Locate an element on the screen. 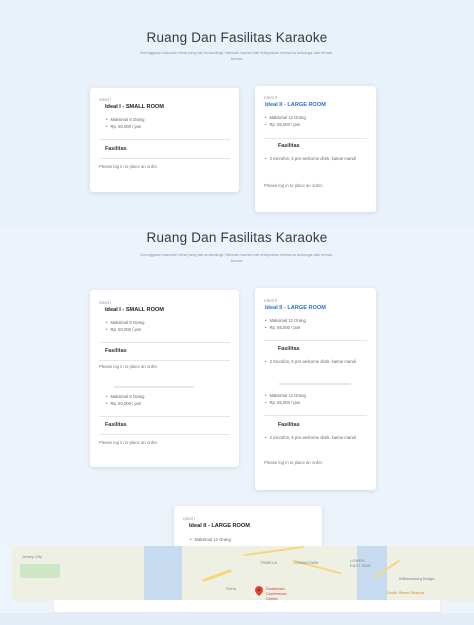  map-label-tribeca: TRIBECA is located at coordinates (269, 562).